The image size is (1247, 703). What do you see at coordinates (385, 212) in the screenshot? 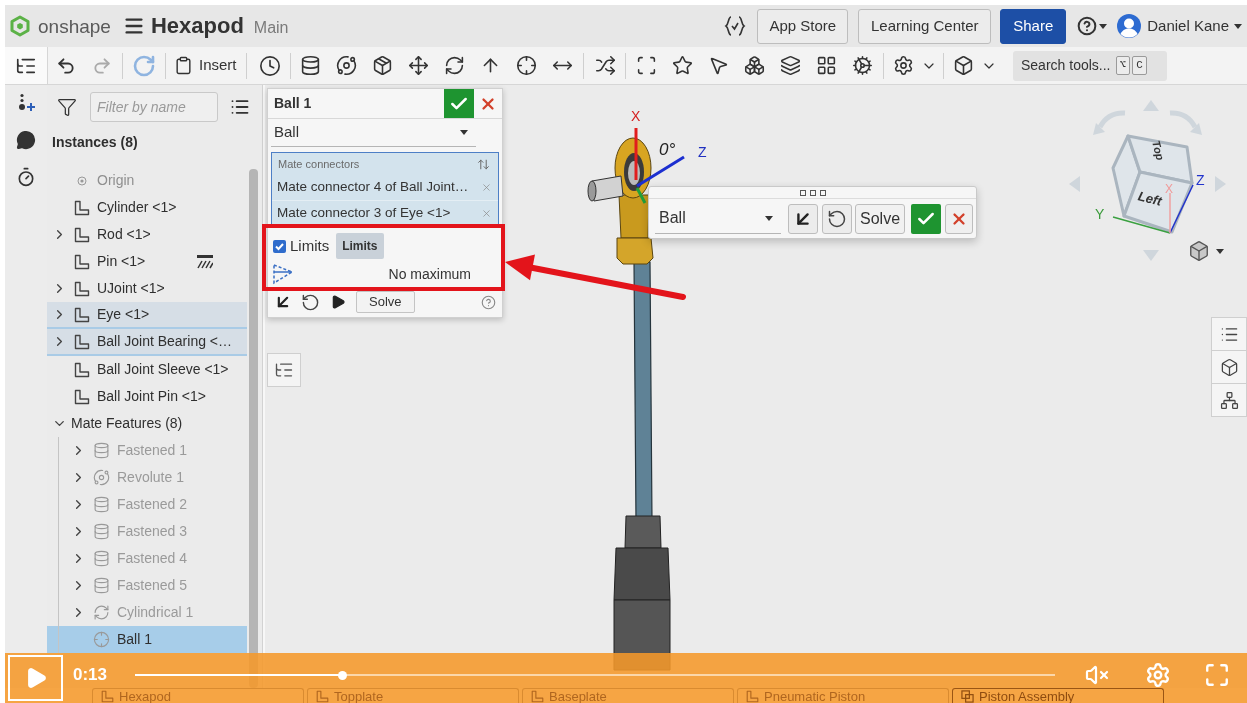
I see `connector-item: Mate connector 3 of Eye <1>` at bounding box center [385, 212].